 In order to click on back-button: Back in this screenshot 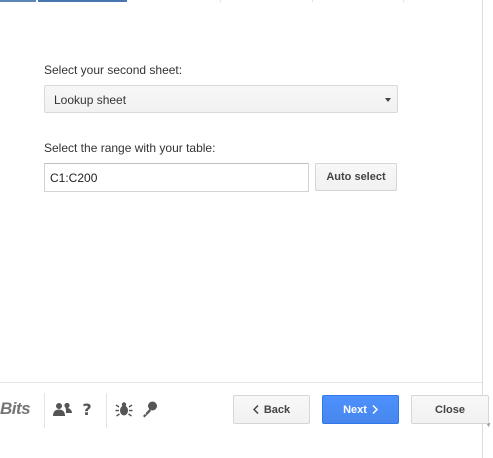, I will do `click(271, 409)`.